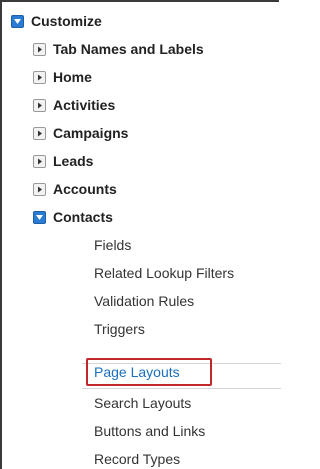  I want to click on tree-node-activities: Activities, so click(74, 105).